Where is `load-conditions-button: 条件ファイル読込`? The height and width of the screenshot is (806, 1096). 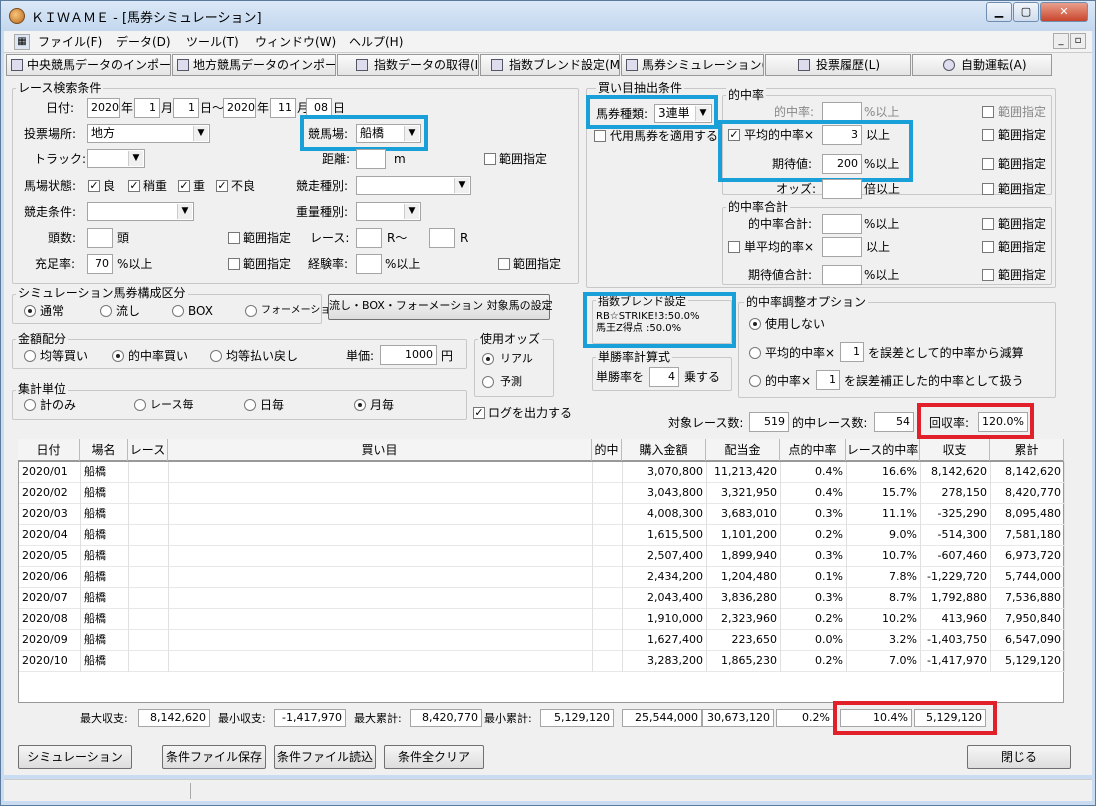 load-conditions-button: 条件ファイル読込 is located at coordinates (325, 757).